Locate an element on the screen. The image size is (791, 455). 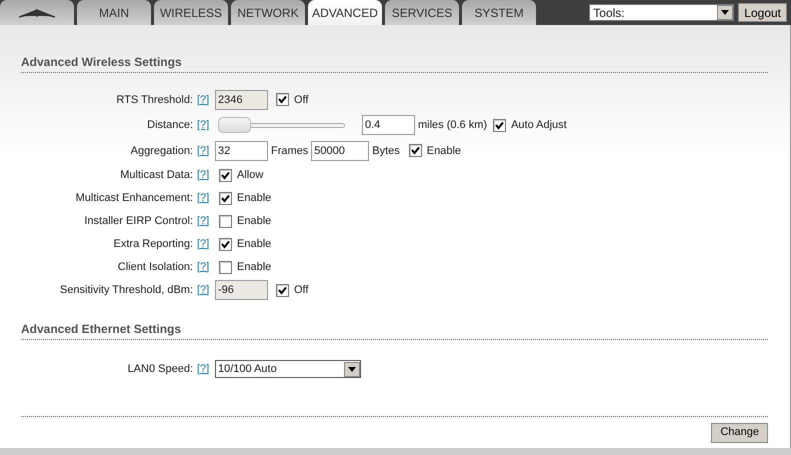
tools-dropdown: Tools: is located at coordinates (661, 12).